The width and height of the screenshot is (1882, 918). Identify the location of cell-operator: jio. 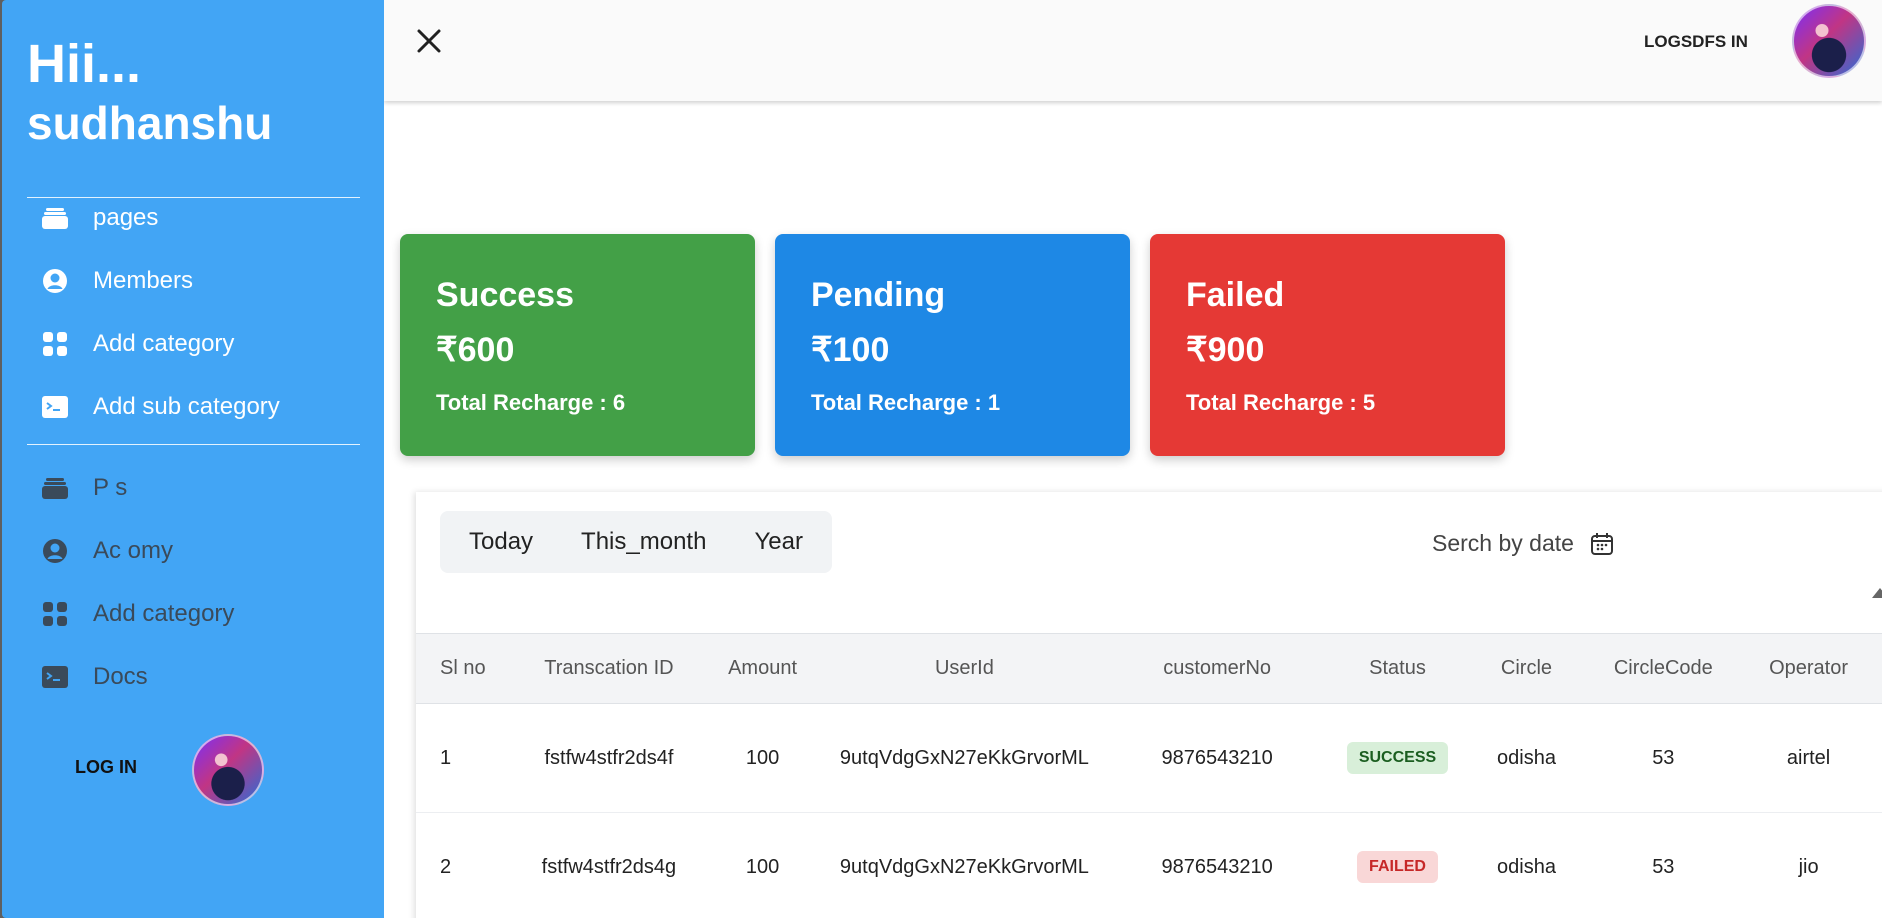
(1808, 866).